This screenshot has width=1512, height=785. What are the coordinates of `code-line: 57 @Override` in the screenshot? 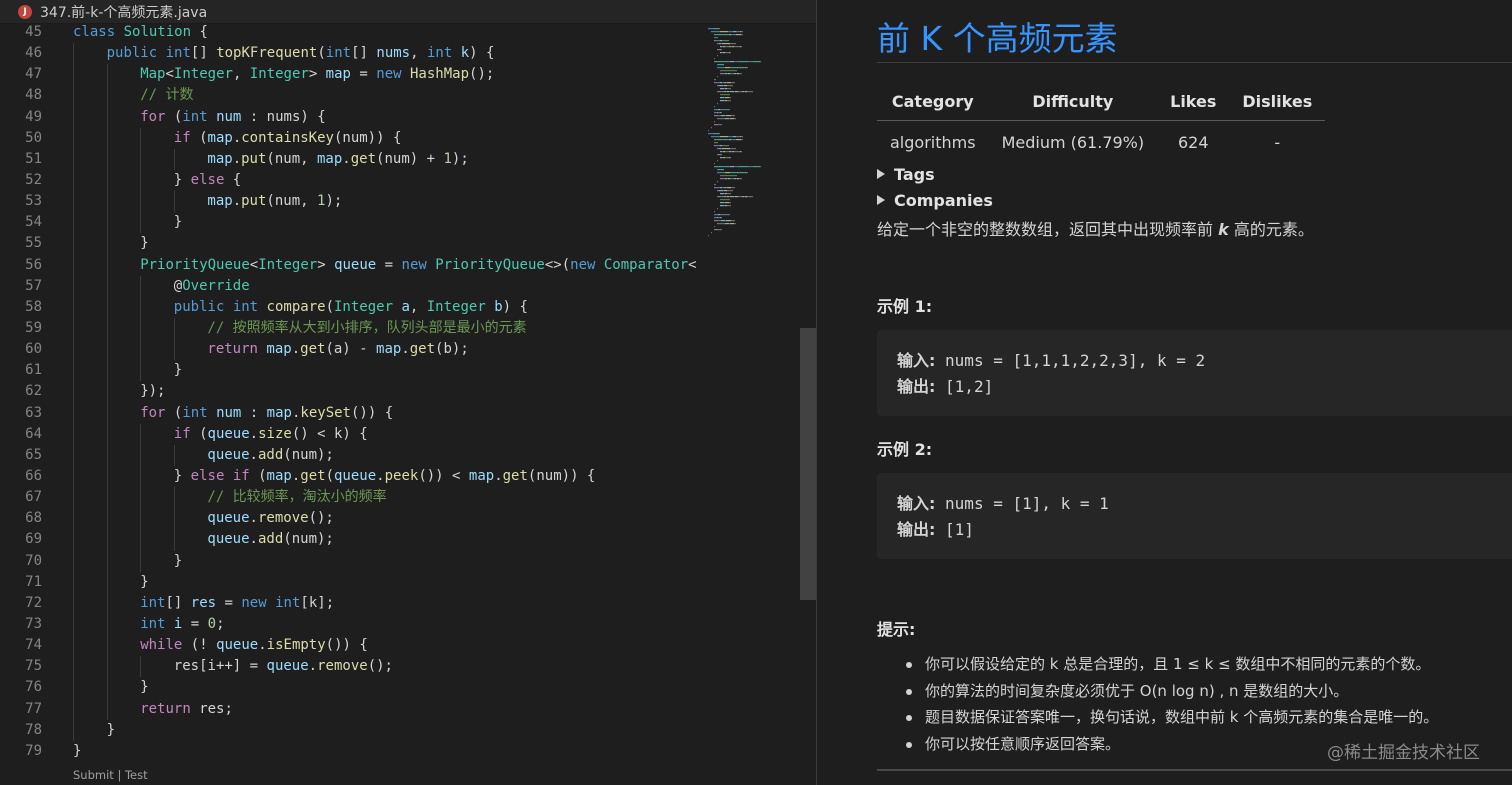 It's located at (352, 286).